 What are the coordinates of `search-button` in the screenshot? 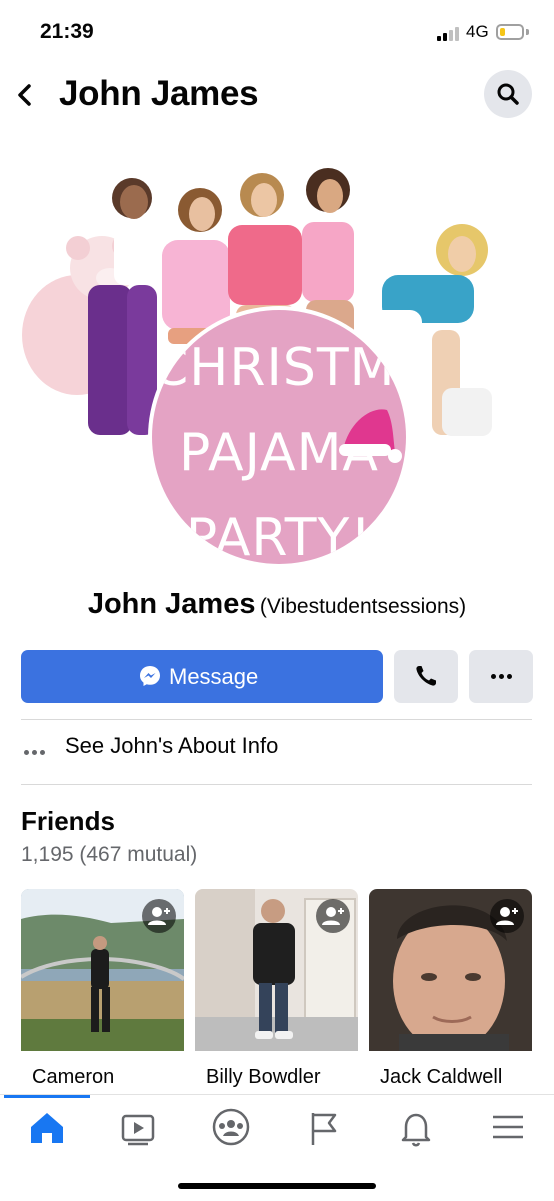 It's located at (508, 94).